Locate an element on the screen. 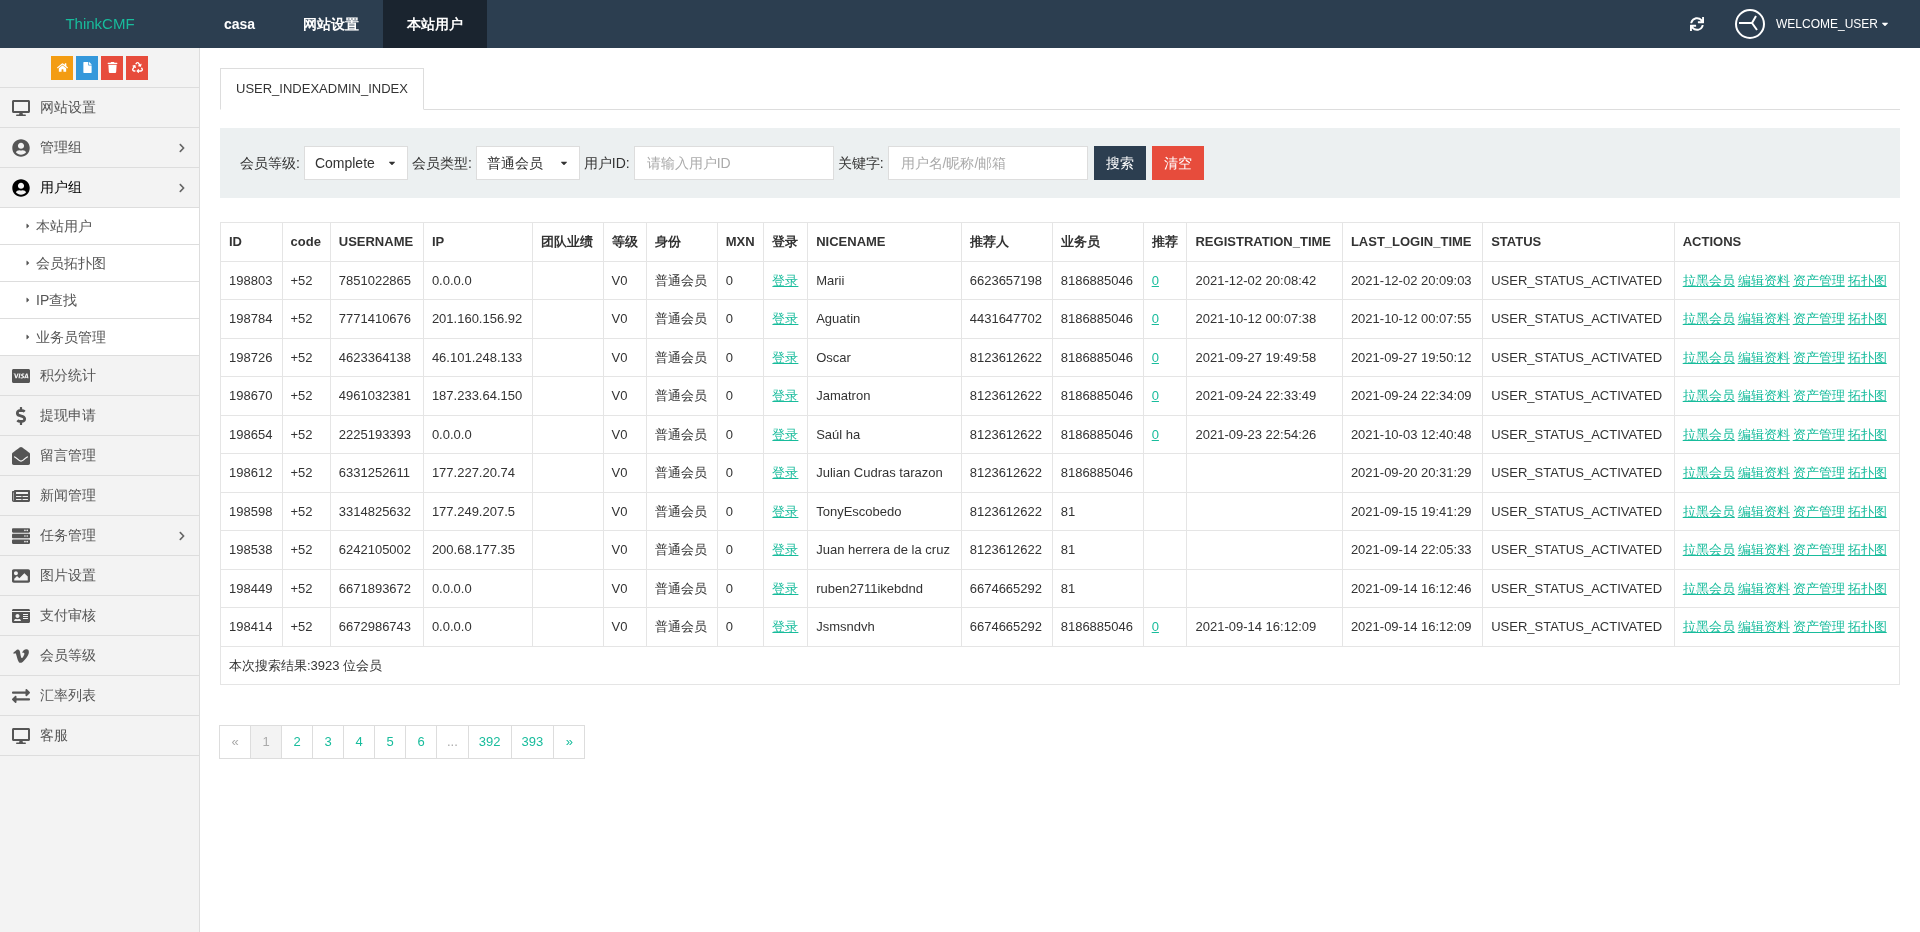 The image size is (1920, 932). nav-tab: casa is located at coordinates (240, 24).